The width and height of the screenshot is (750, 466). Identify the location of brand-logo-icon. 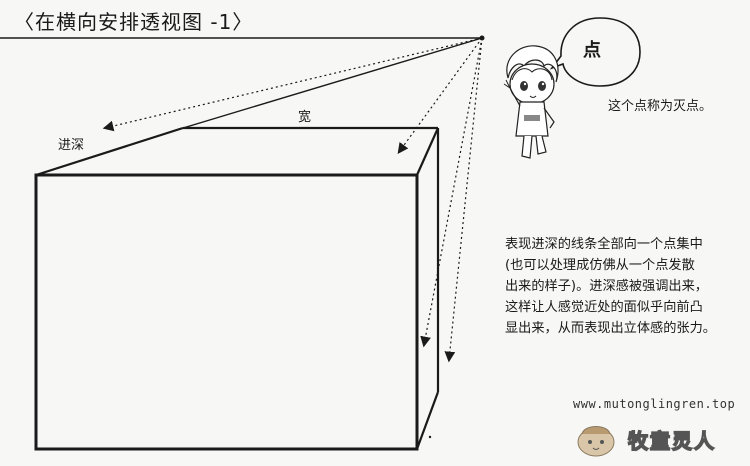
(596, 441).